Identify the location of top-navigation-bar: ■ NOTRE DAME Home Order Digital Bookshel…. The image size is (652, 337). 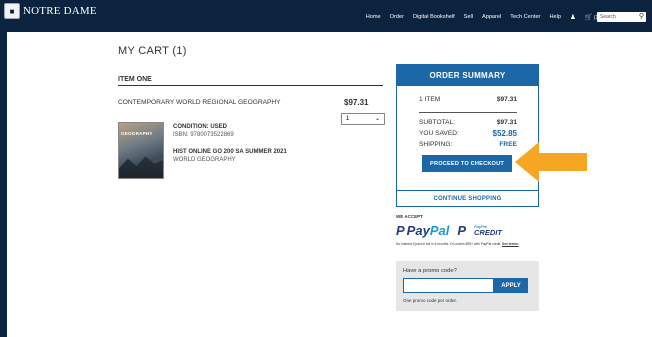
(326, 16).